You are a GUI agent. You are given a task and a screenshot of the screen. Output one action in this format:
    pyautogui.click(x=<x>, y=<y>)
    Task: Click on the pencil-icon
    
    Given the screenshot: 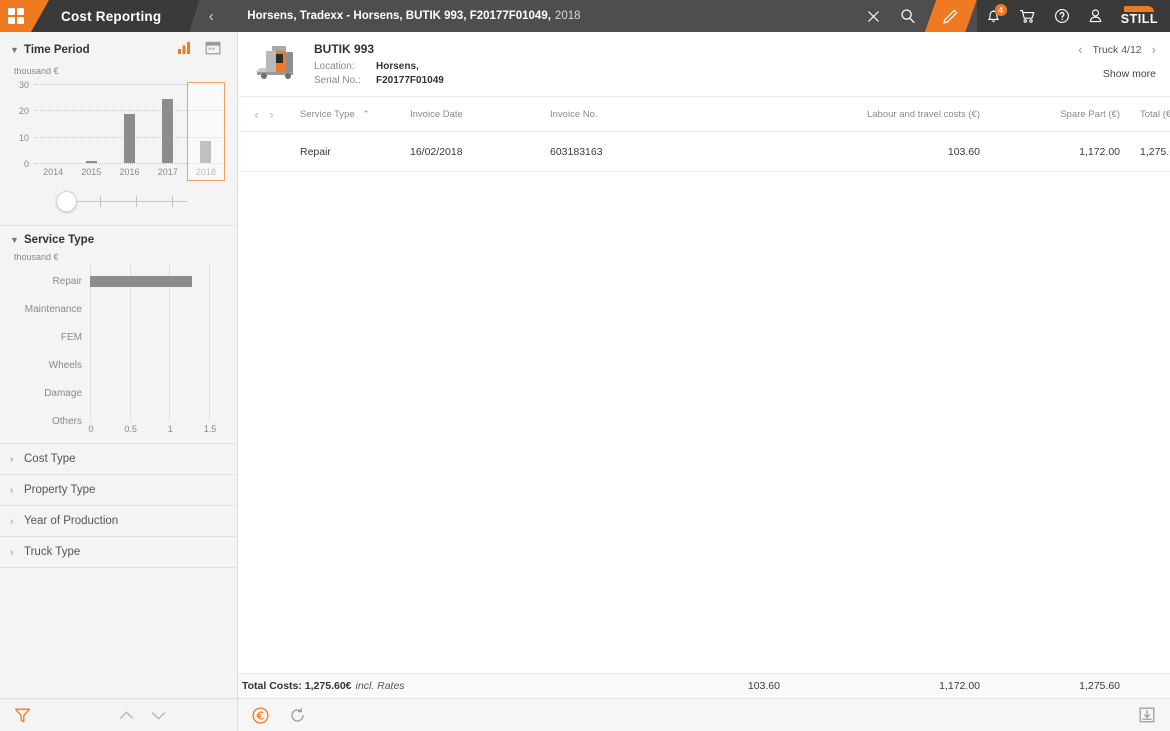 What is the action you would take?
    pyautogui.click(x=950, y=16)
    